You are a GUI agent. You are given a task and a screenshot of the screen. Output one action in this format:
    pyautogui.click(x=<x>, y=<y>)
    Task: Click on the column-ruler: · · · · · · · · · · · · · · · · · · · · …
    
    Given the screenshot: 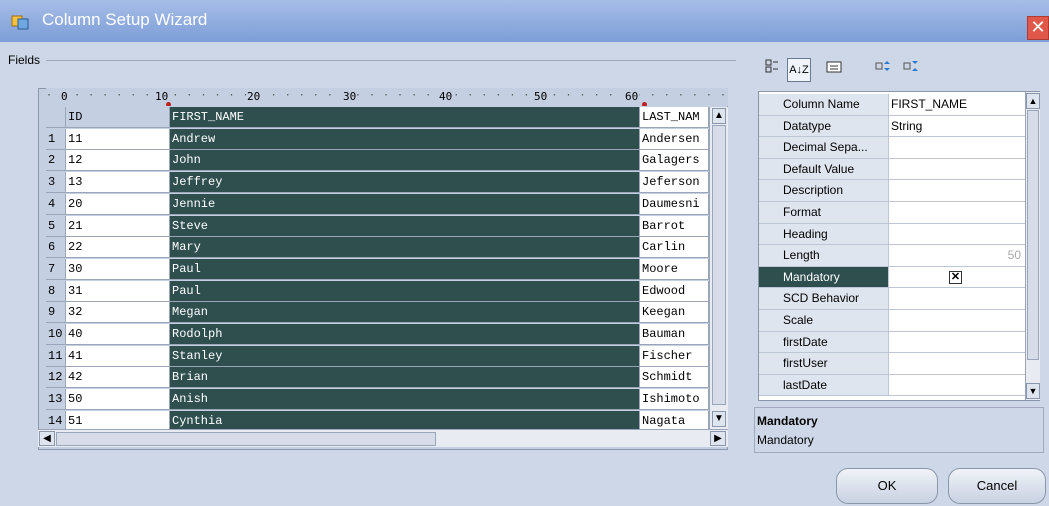 What is the action you would take?
    pyautogui.click(x=387, y=97)
    